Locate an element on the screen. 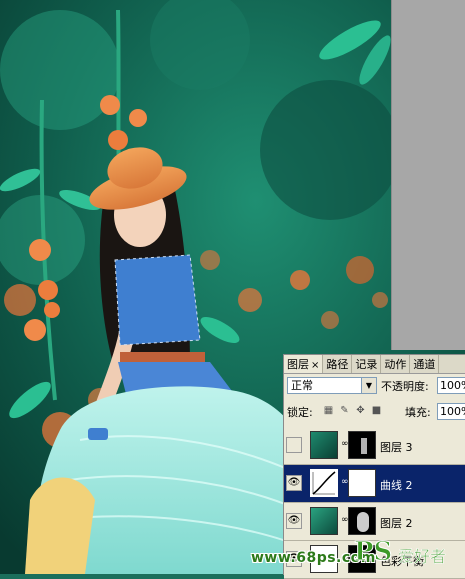  canvas-background is located at coordinates (428, 175).